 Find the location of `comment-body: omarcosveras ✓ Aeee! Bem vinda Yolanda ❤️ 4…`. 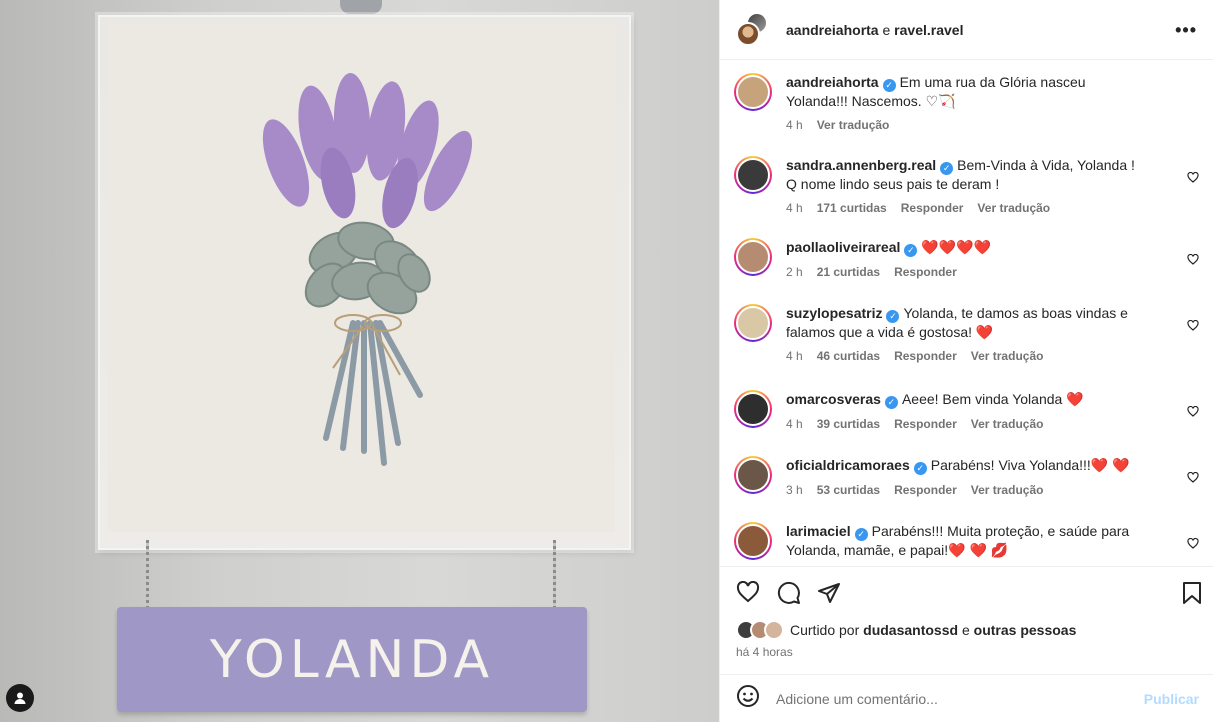

comment-body: omarcosveras ✓ Aeee! Bem vinda Yolanda ❤️ 4… is located at coordinates (966, 410).